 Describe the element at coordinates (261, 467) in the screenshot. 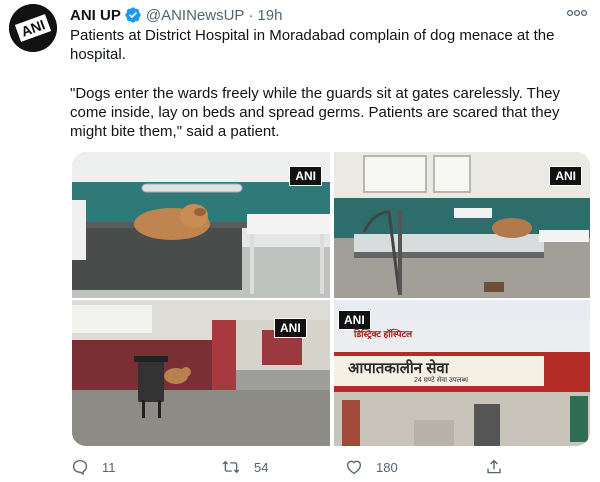

I see `retweet-count: 54` at that location.